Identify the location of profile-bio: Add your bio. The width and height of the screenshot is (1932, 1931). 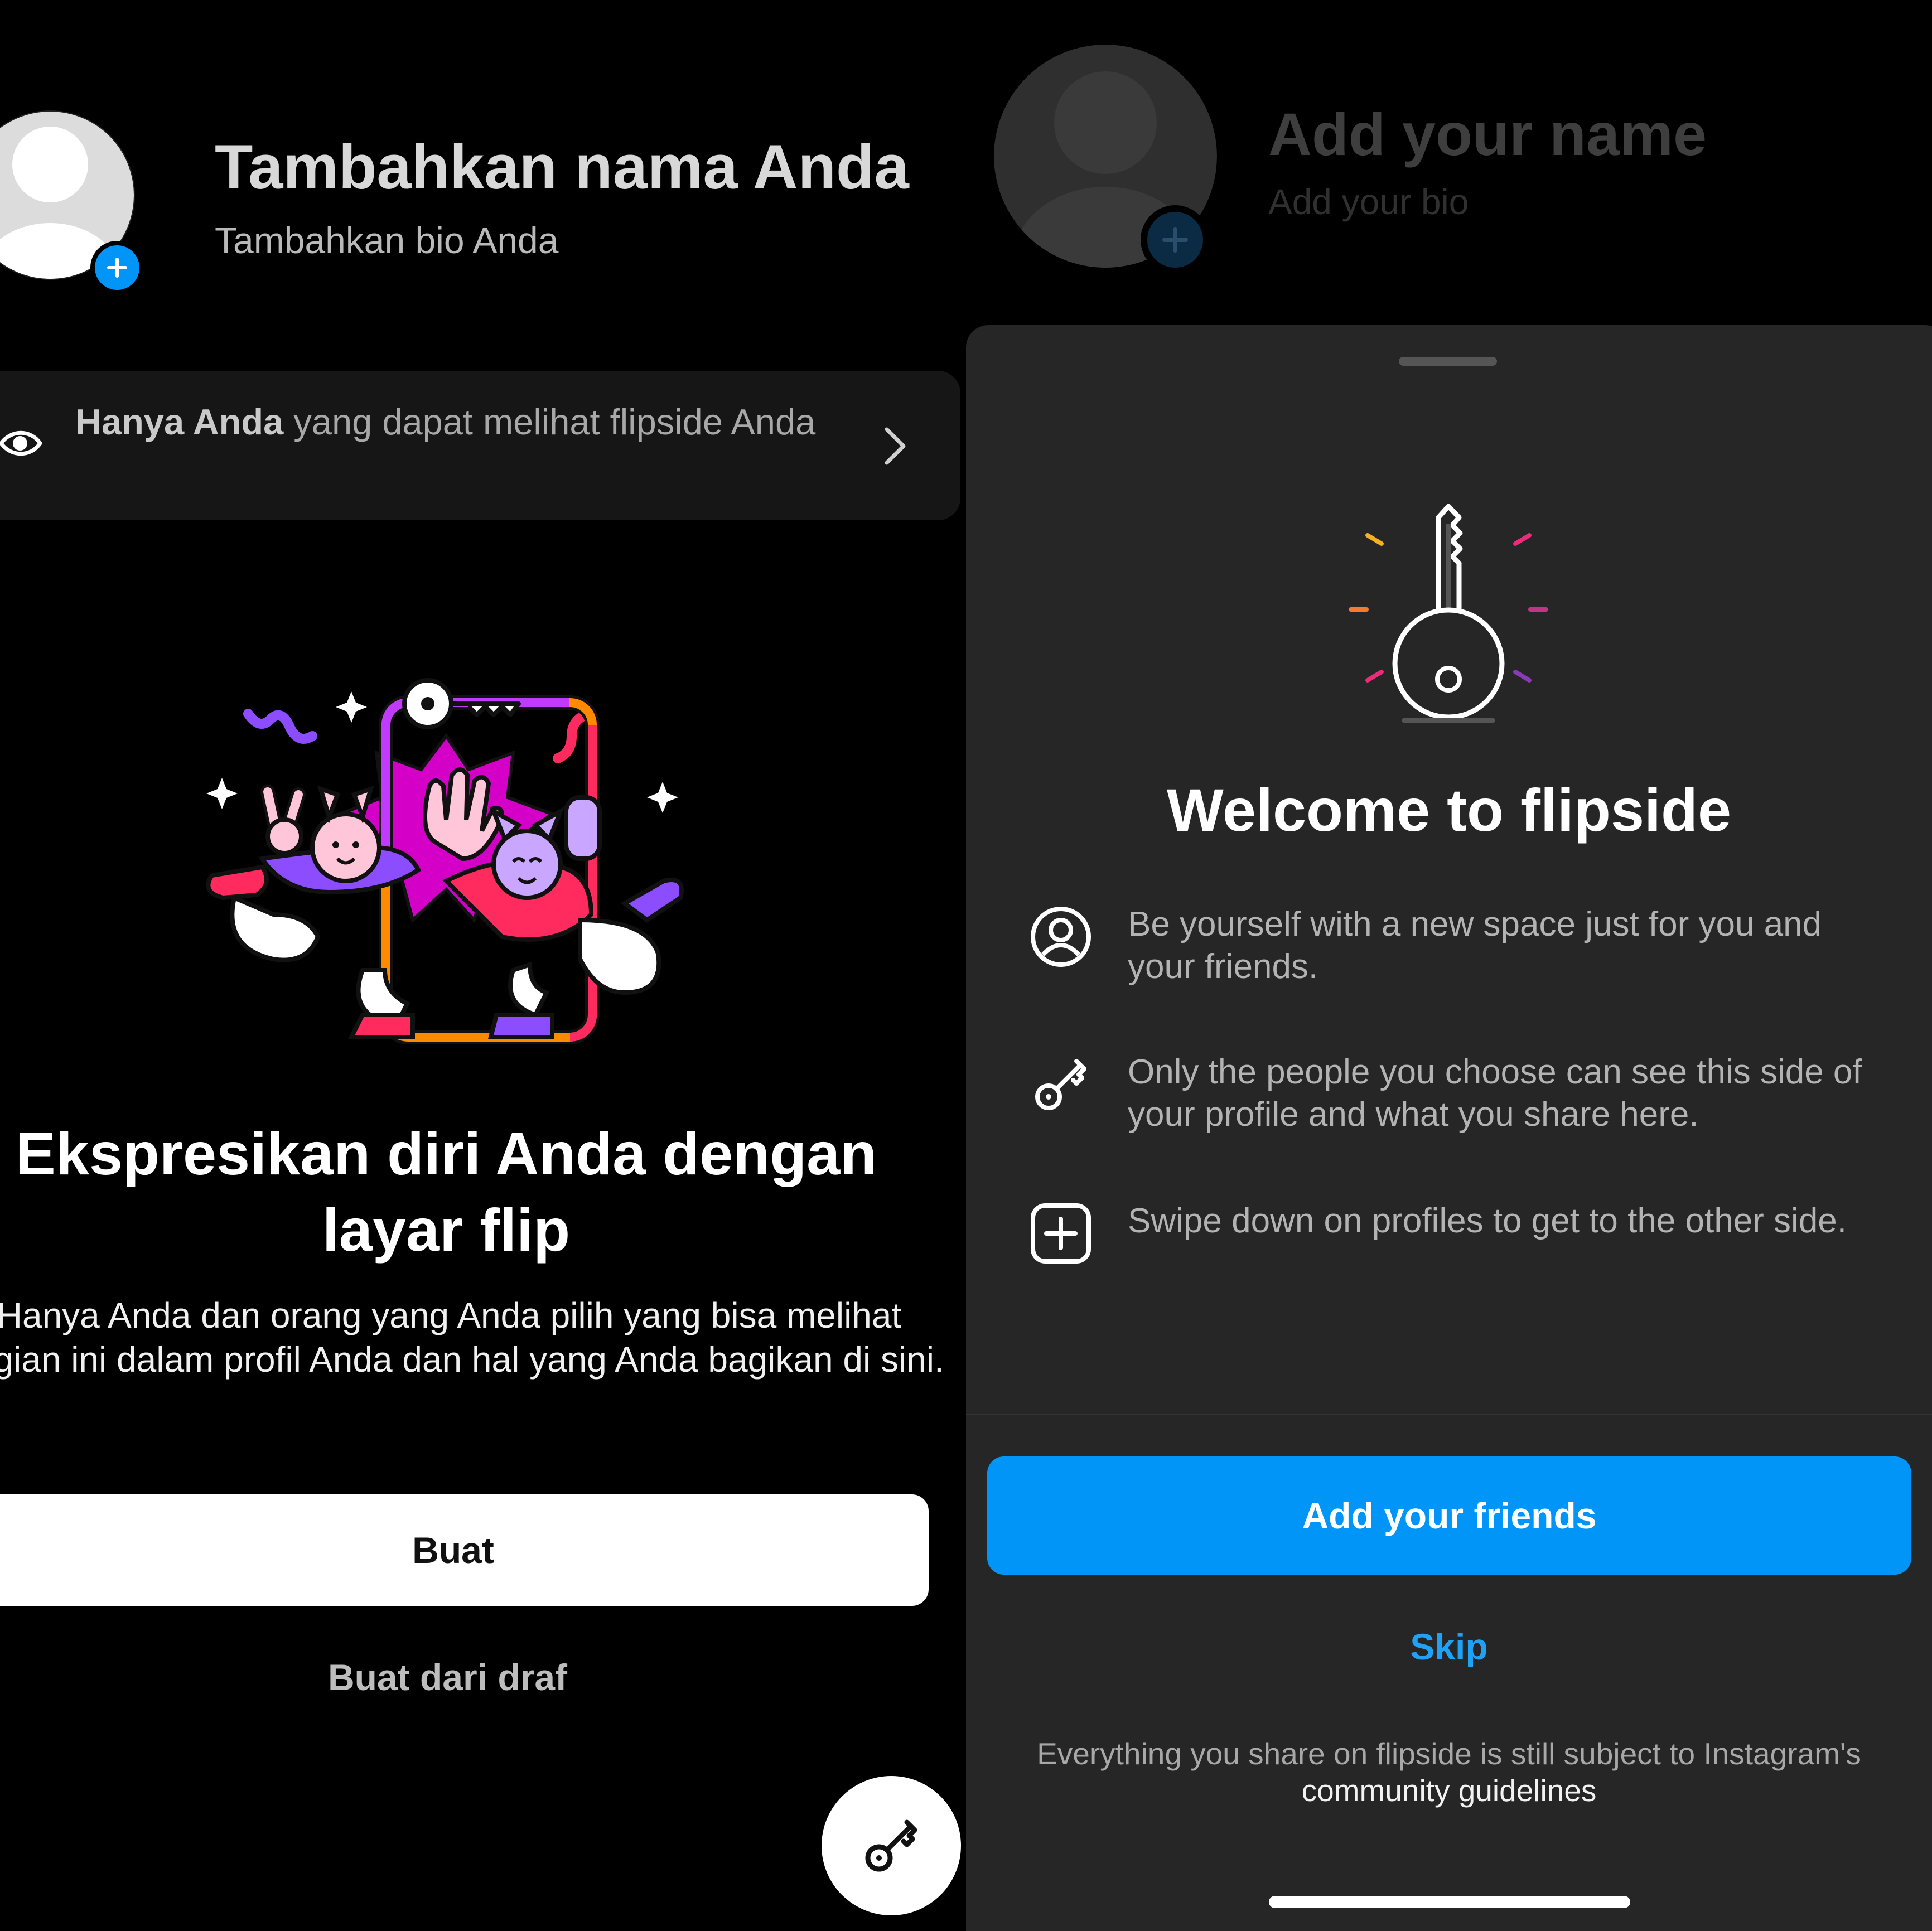
(1368, 201).